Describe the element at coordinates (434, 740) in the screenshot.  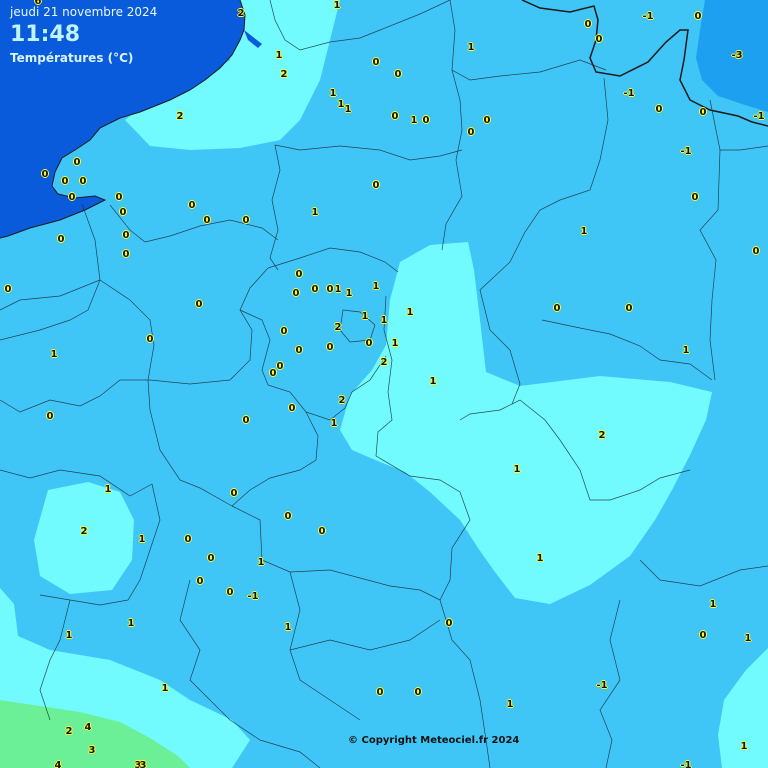
I see `copyright-notice: © Copyright Meteociel.fr 2024` at that location.